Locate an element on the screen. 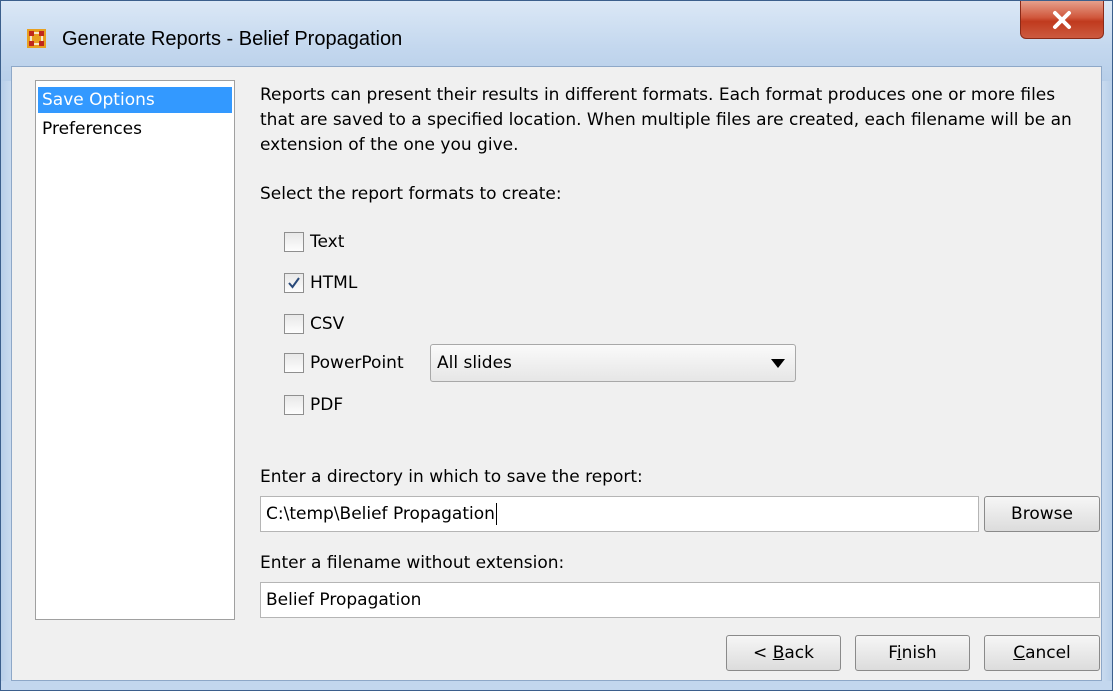 This screenshot has width=1113, height=691. html-checkbox is located at coordinates (294, 283).